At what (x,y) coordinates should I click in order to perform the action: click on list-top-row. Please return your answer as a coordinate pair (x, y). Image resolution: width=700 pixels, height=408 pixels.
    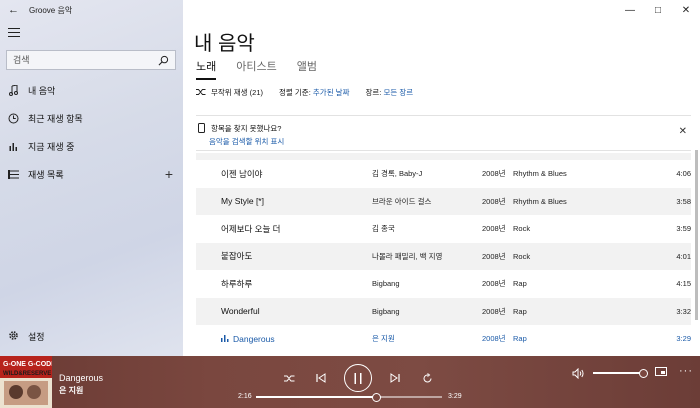
    Looking at the image, I should click on (443, 156).